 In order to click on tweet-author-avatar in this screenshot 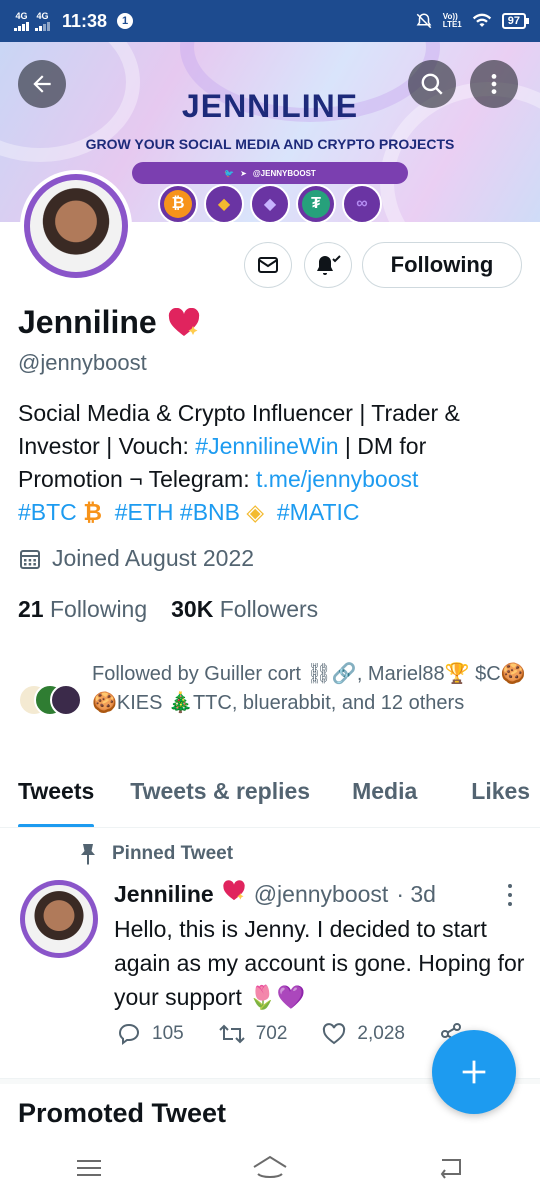, I will do `click(59, 919)`.